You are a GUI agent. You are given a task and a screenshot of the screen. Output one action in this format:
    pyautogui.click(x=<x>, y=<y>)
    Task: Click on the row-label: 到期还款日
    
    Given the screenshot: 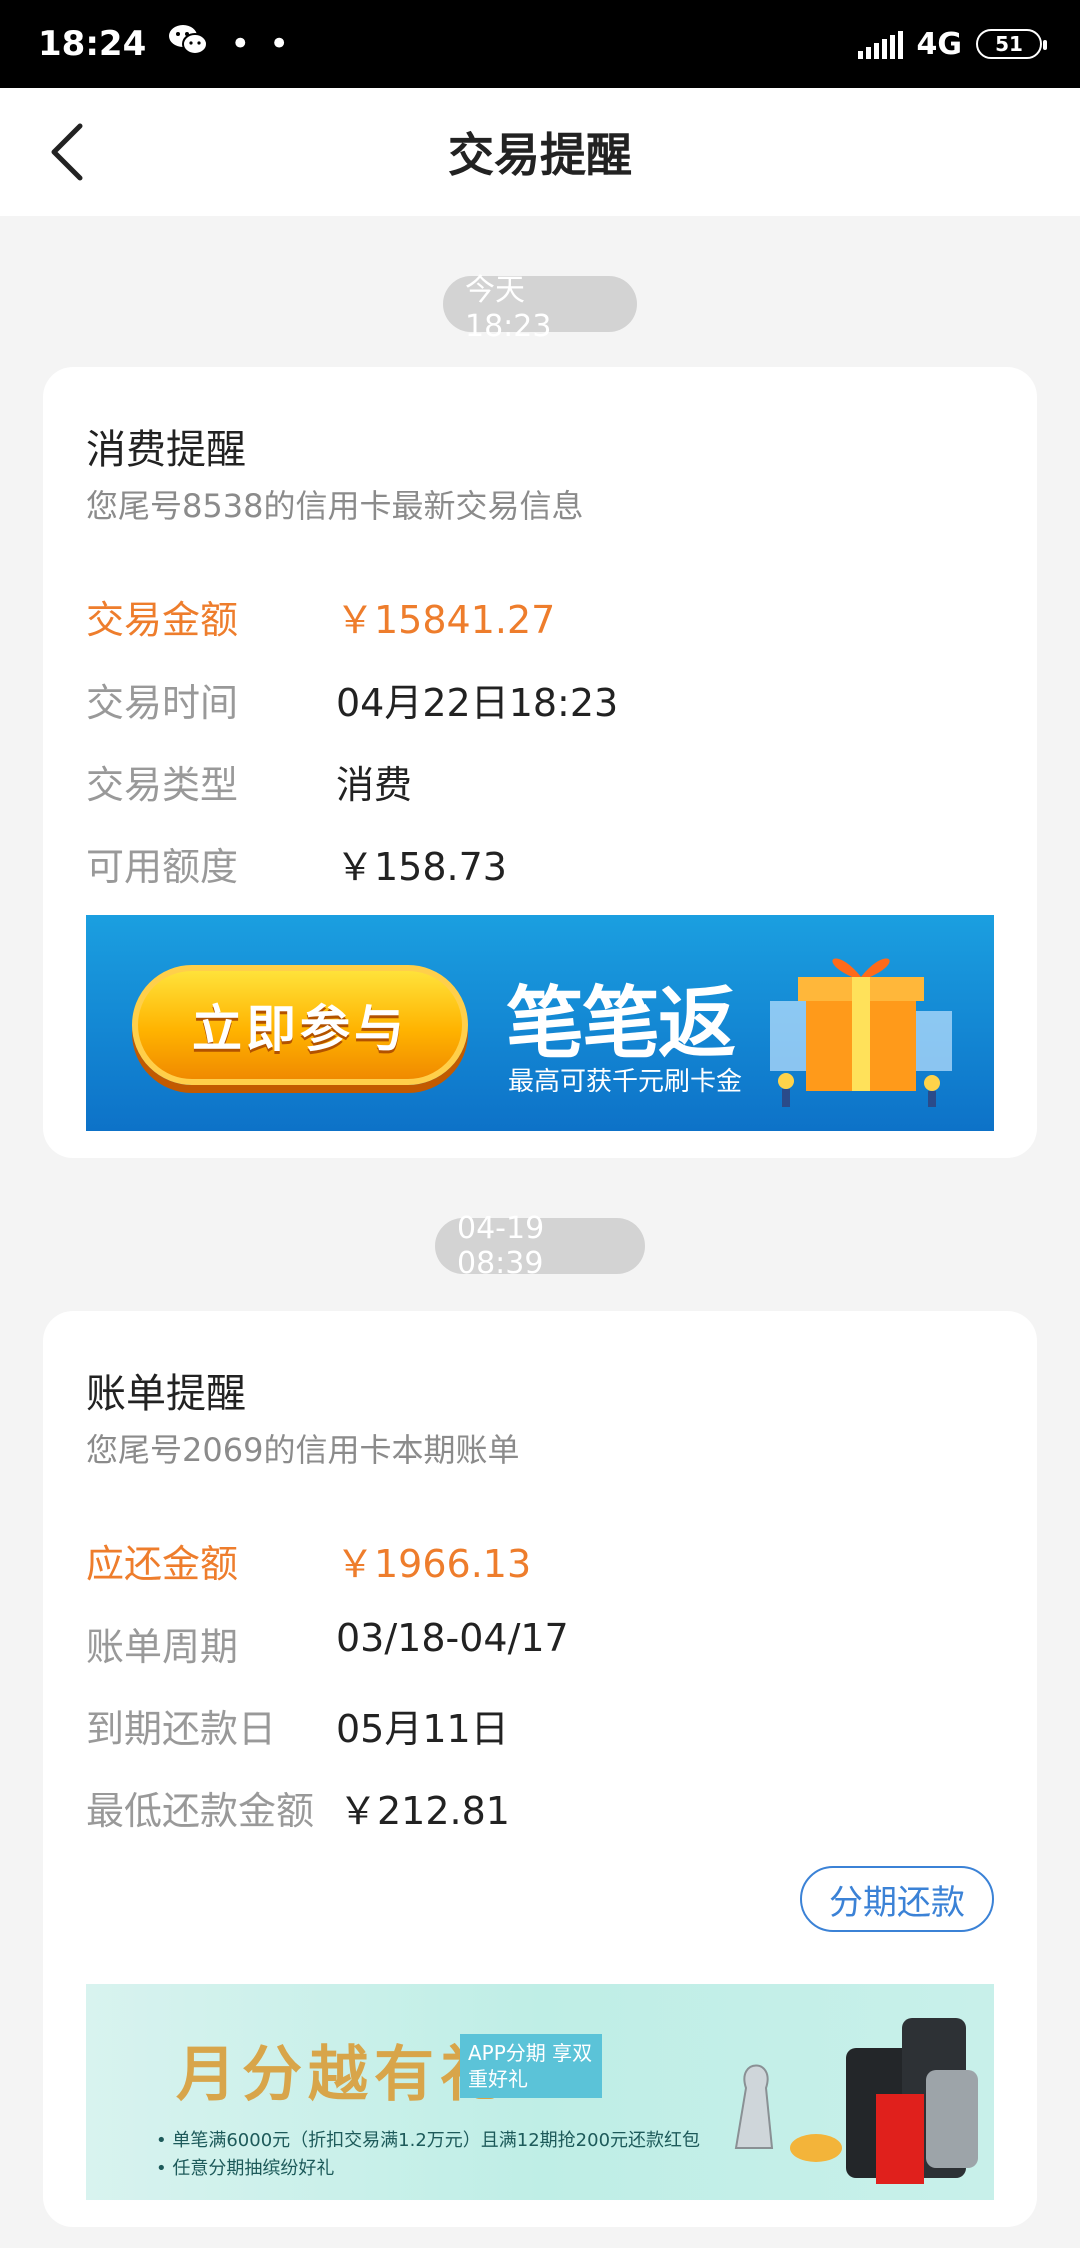 What is the action you would take?
    pyautogui.click(x=181, y=1729)
    